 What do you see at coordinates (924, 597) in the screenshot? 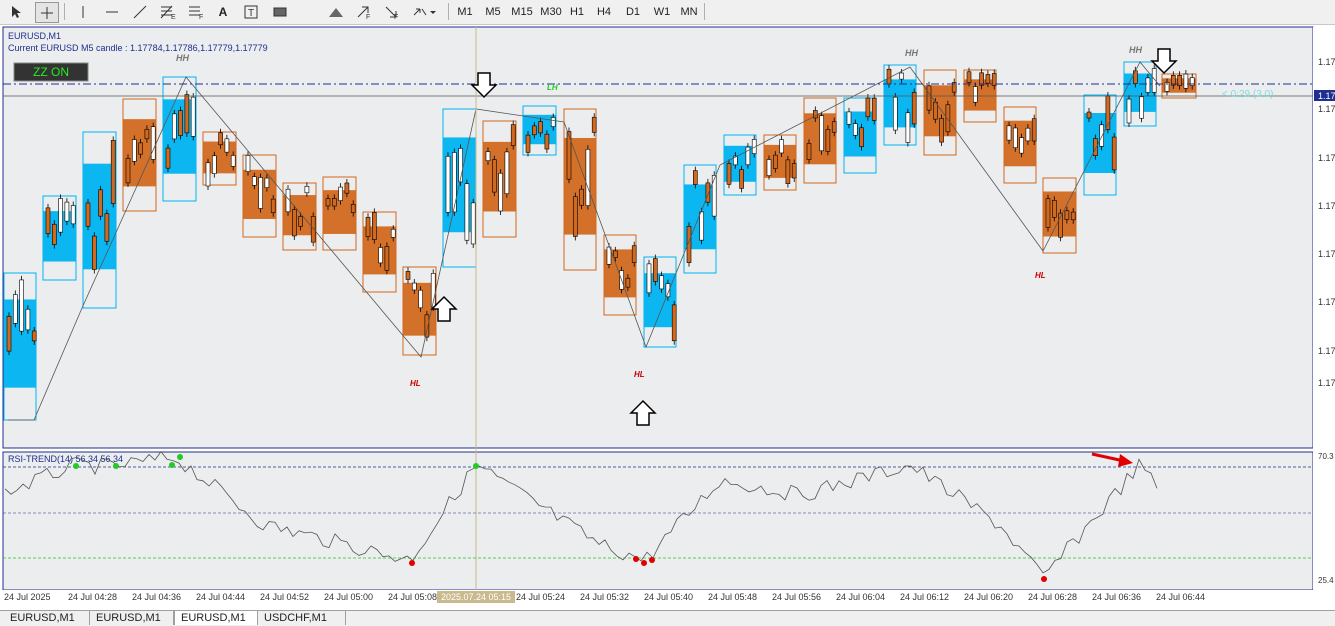
I see `time-label: 24 Jul 06:12` at bounding box center [924, 597].